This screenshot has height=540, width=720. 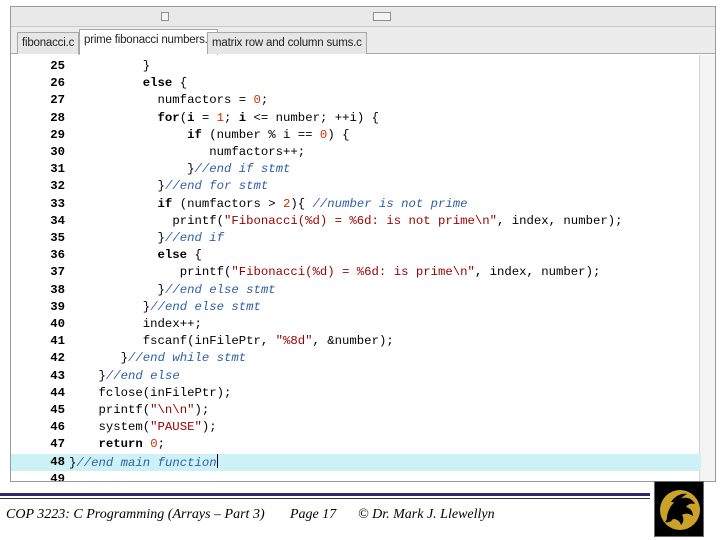 What do you see at coordinates (57, 444) in the screenshot?
I see `line-number: 47` at bounding box center [57, 444].